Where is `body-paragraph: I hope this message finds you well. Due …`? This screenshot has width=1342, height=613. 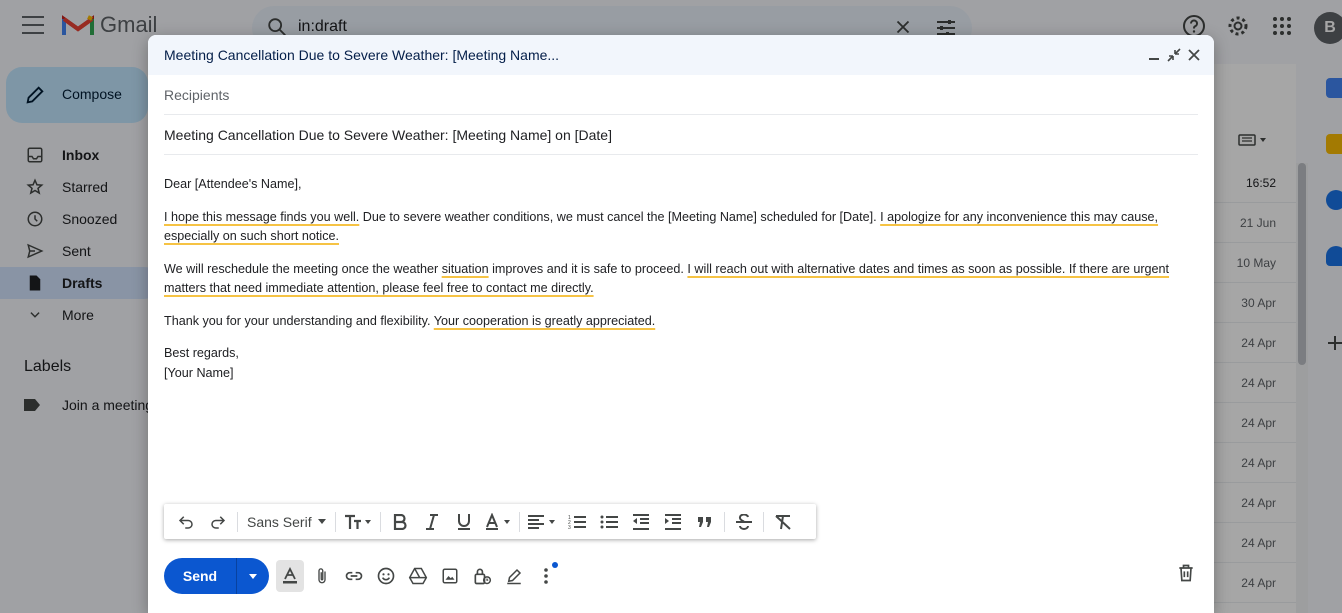
body-paragraph: I hope this message finds you well. Due … is located at coordinates (684, 227).